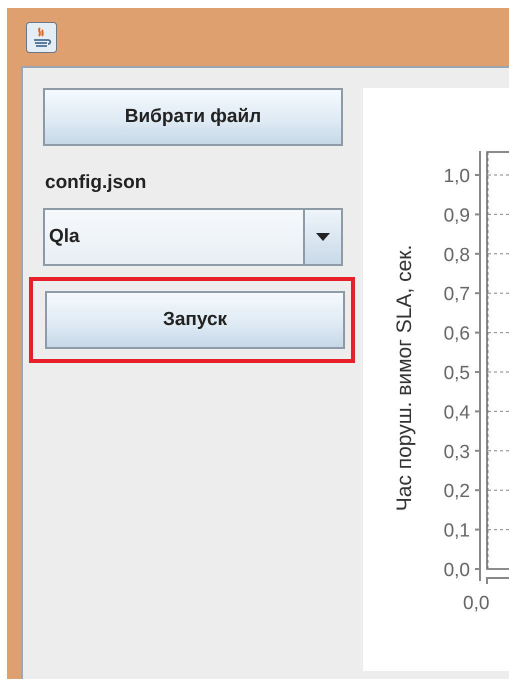  I want to click on choose-file-button: Вибрати файл, so click(193, 117).